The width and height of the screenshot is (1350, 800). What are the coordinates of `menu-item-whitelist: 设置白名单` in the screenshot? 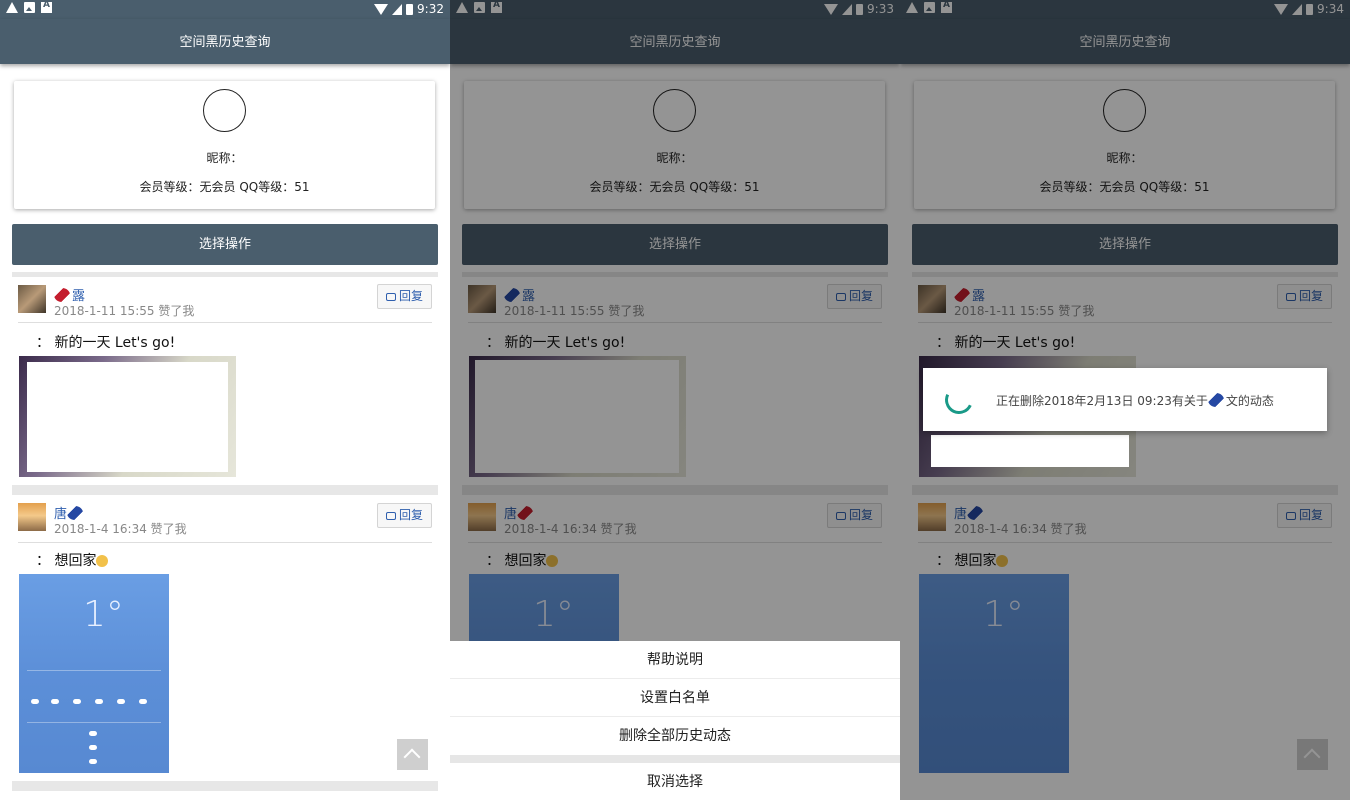 It's located at (675, 698).